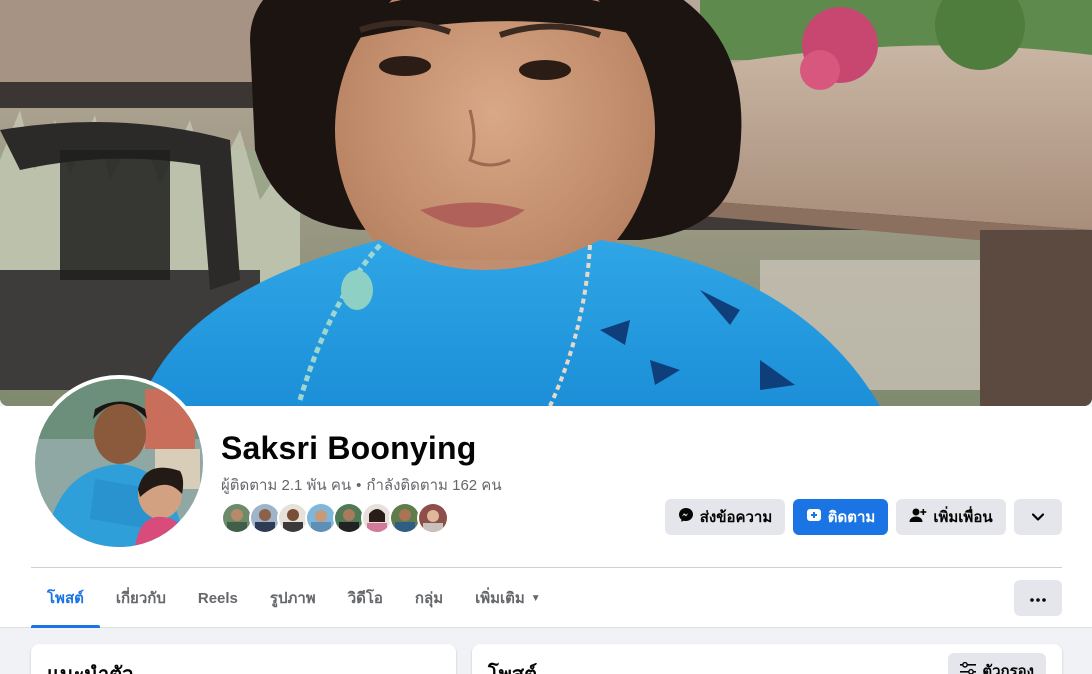 Image resolution: width=1092 pixels, height=674 pixels. What do you see at coordinates (1008, 668) in the screenshot?
I see `filter-button-label: ตัวกรอง` at bounding box center [1008, 668].